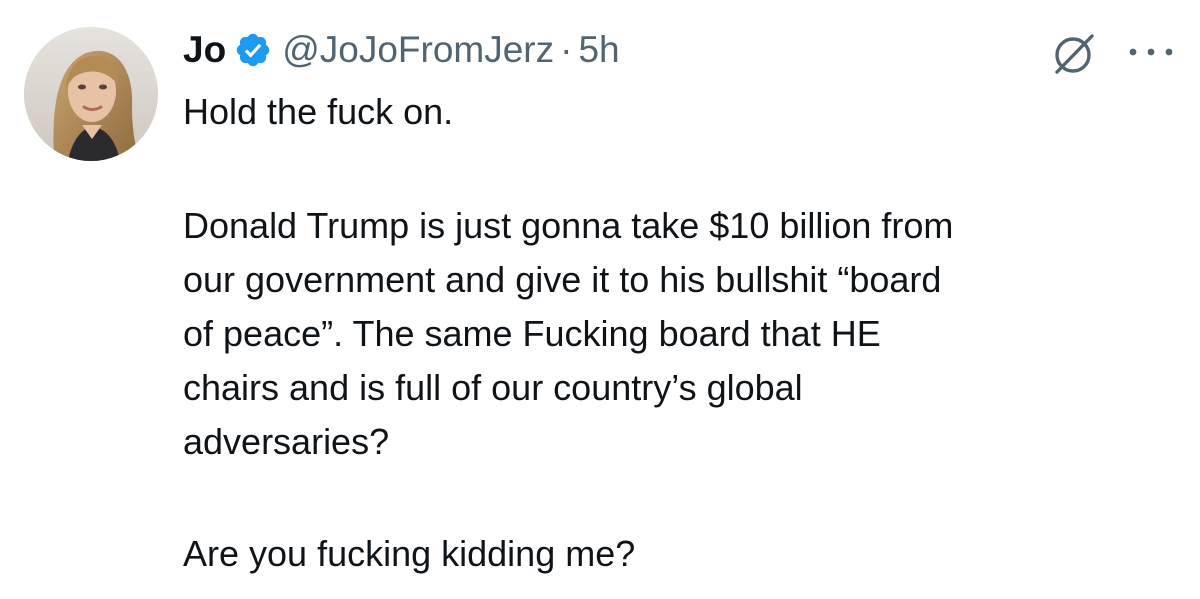  I want to click on avatar-image, so click(91, 94).